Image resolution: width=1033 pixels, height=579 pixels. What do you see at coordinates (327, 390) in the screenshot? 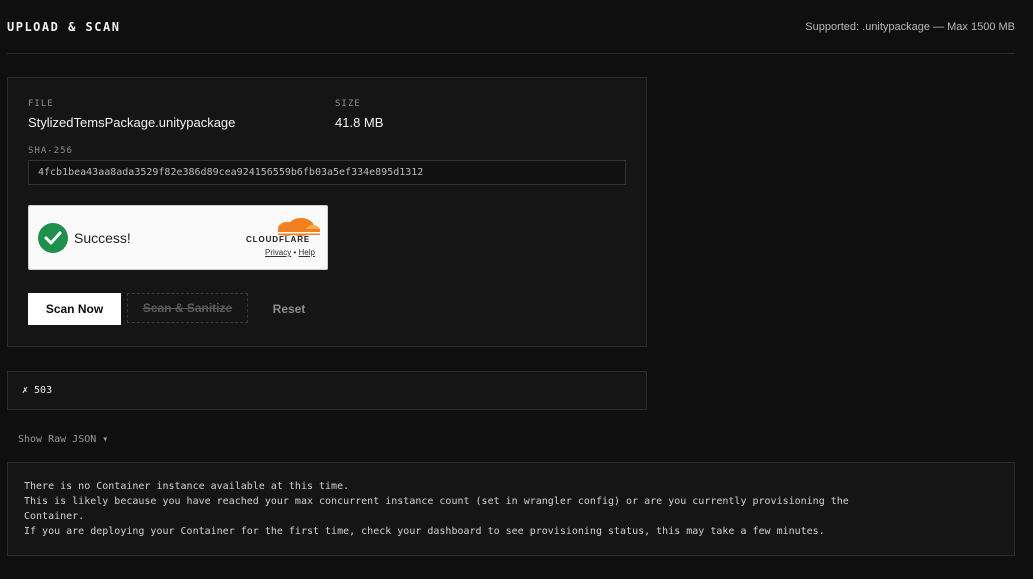
I see `error-banner: ✗ 503` at bounding box center [327, 390].